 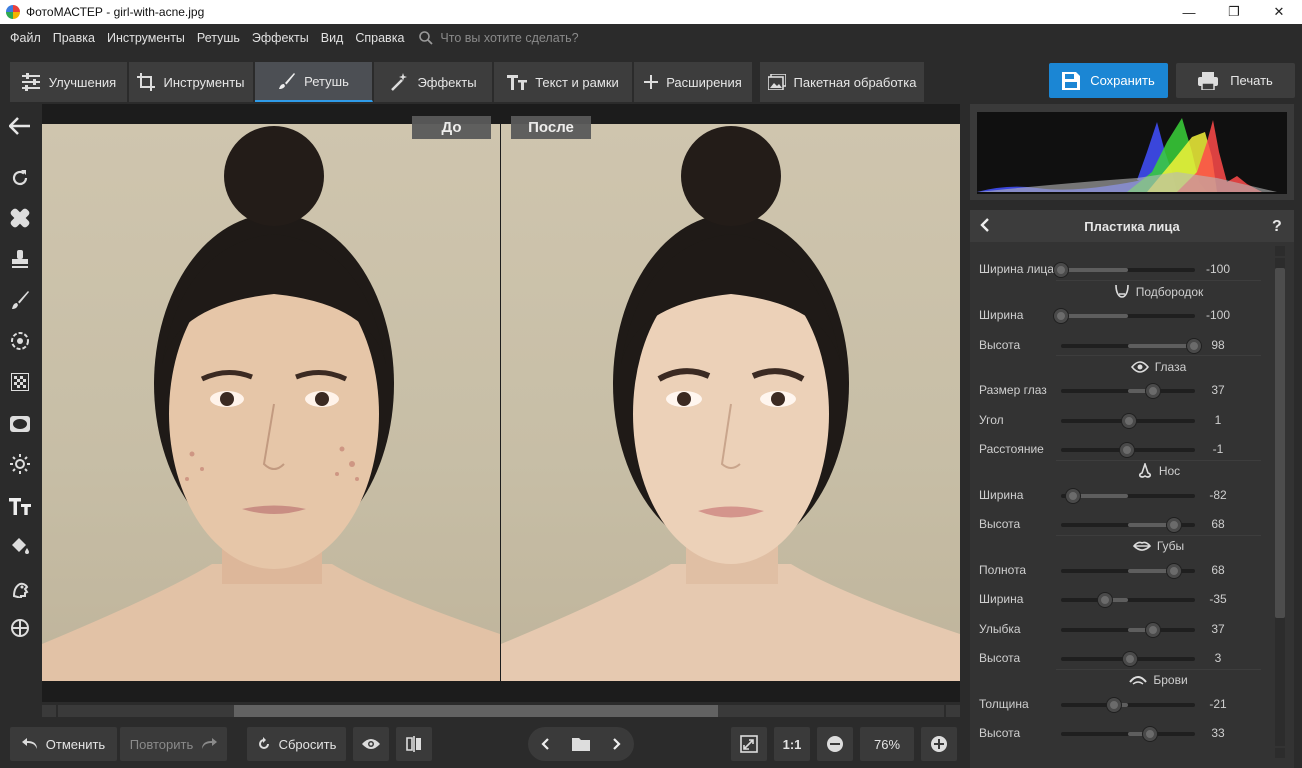 What do you see at coordinates (617, 744) in the screenshot?
I see `next-image-icon` at bounding box center [617, 744].